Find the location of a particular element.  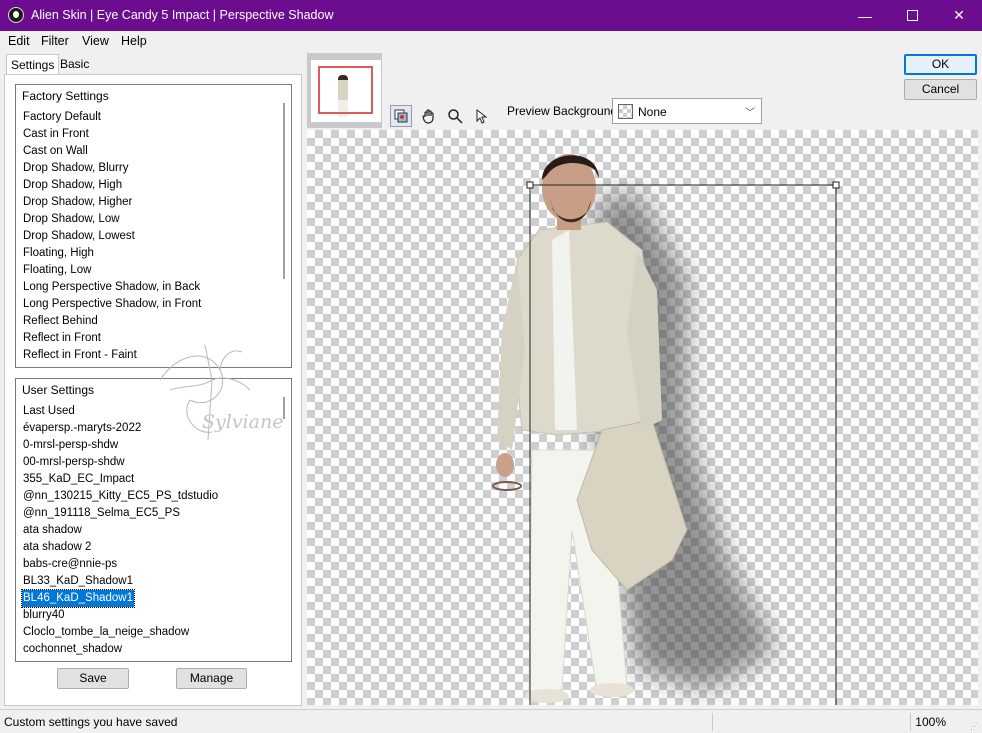

right-shoe is located at coordinates (612, 690).